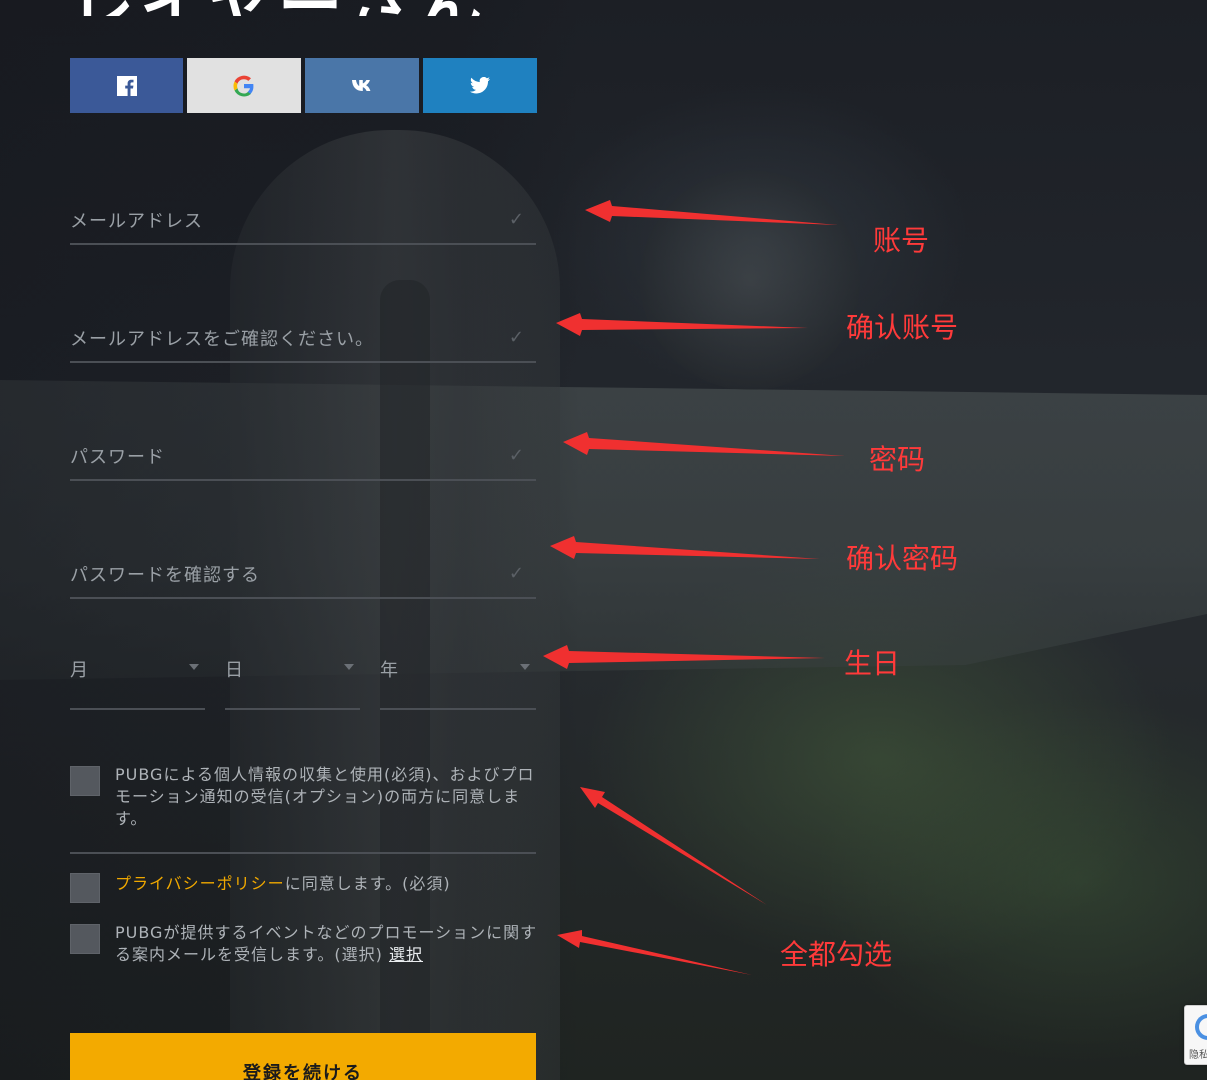  What do you see at coordinates (165, 575) in the screenshot?
I see `password-confirm-placeholder: パスワードを確認する` at bounding box center [165, 575].